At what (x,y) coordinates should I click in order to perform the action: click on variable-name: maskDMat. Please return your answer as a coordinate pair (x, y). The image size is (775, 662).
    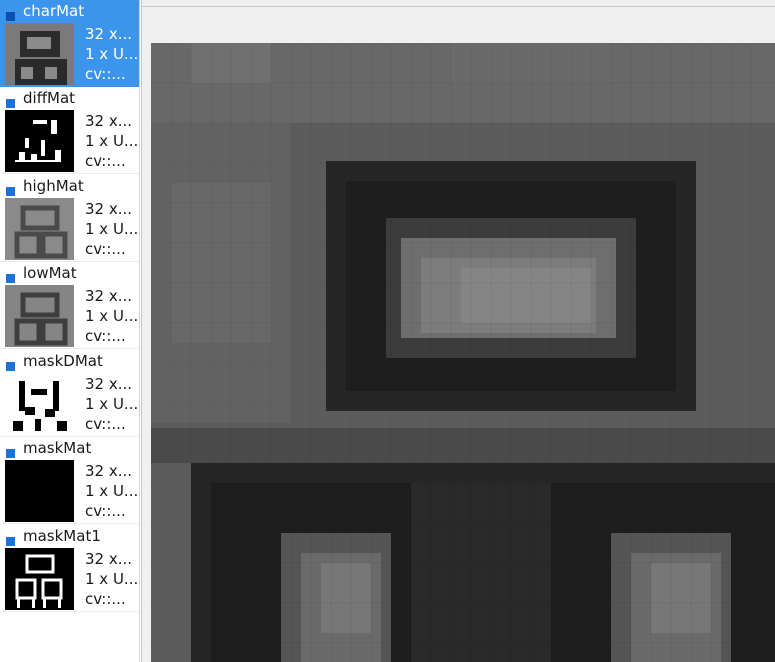
    Looking at the image, I should click on (63, 361).